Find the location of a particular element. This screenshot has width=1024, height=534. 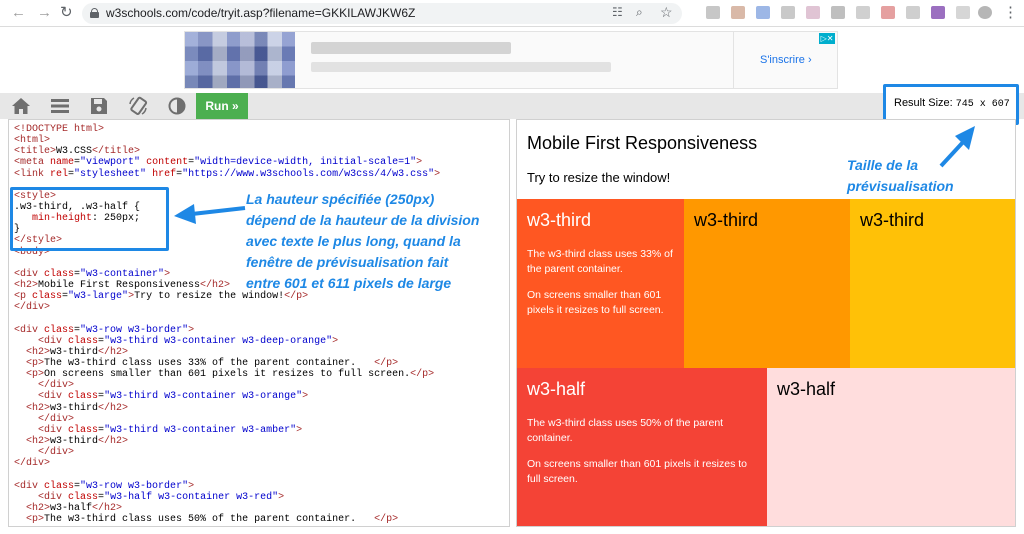

code-token: <h2> is located at coordinates (38, 352).